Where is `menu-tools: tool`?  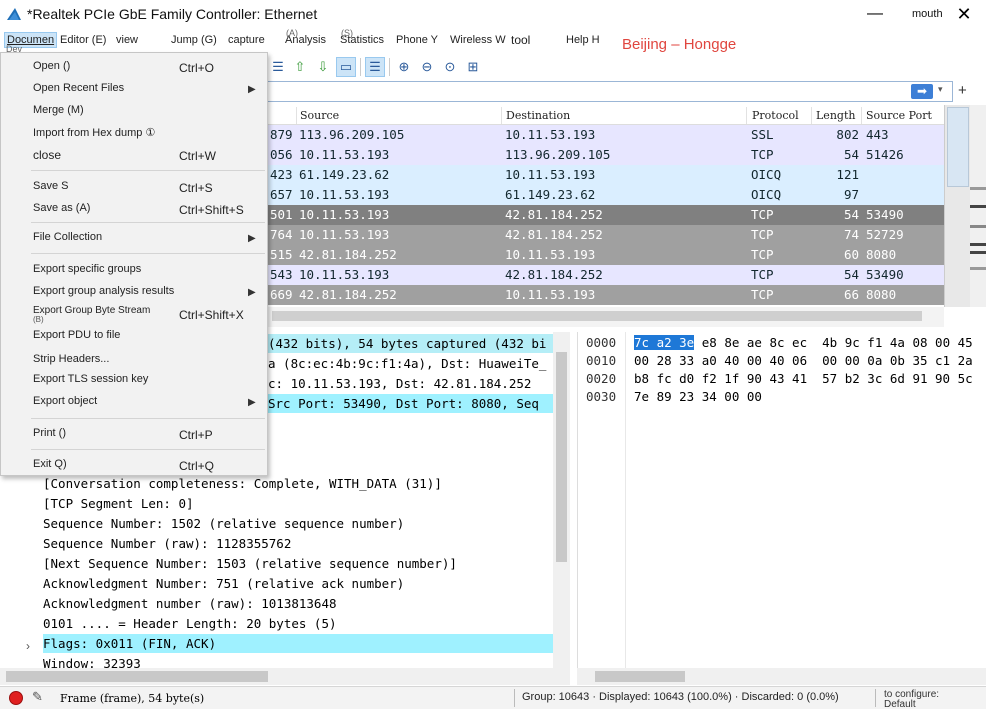
menu-tools: tool is located at coordinates (520, 40).